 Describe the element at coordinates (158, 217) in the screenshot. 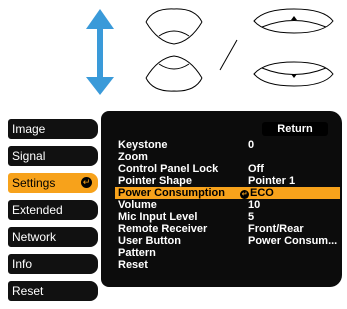

I see `row-label: Mic Input Level` at that location.